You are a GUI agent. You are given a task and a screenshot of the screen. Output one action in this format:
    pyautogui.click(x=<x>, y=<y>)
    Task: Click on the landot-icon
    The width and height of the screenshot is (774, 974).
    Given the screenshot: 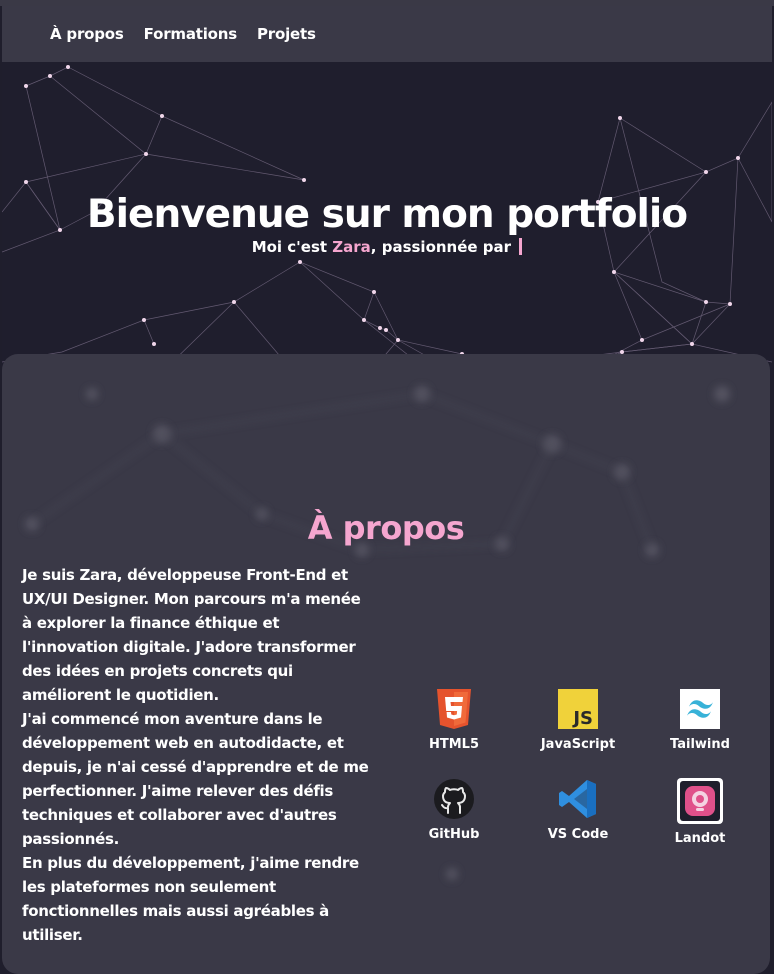 What is the action you would take?
    pyautogui.click(x=700, y=801)
    